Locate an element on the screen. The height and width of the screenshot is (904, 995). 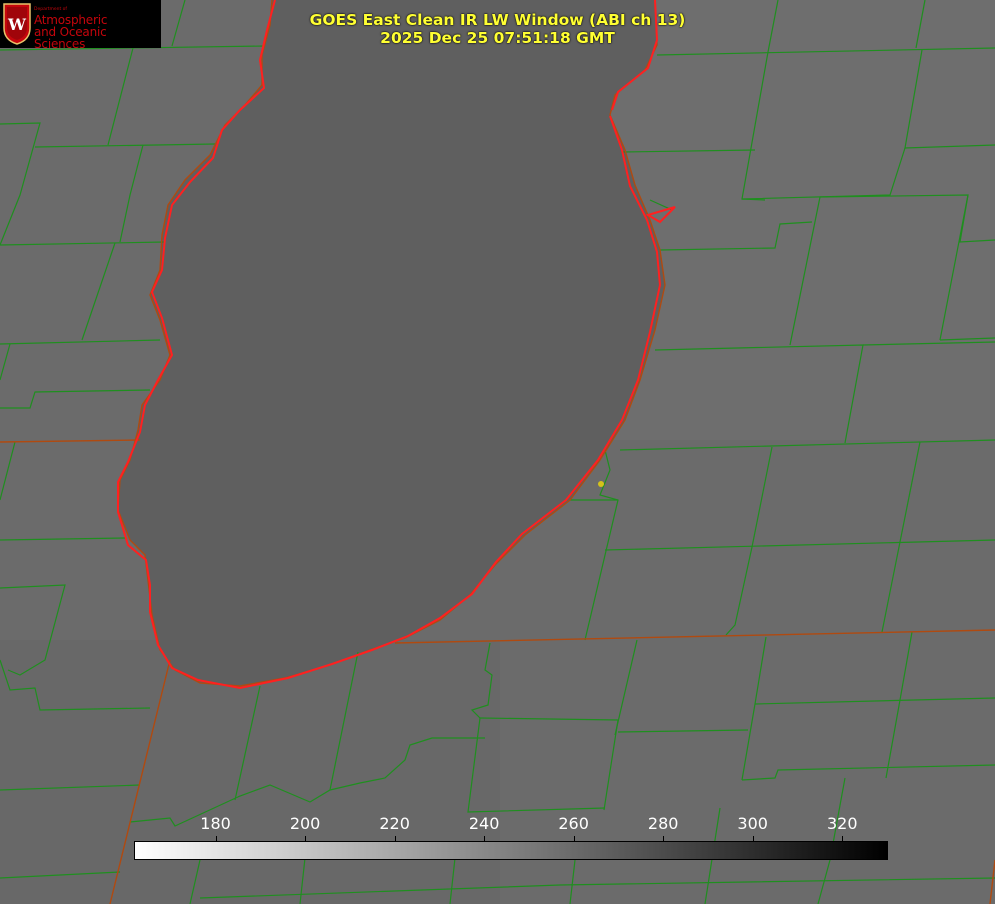
title-product: GOES East Clean IR LW Window (ABI ch 13) is located at coordinates (497, 20).